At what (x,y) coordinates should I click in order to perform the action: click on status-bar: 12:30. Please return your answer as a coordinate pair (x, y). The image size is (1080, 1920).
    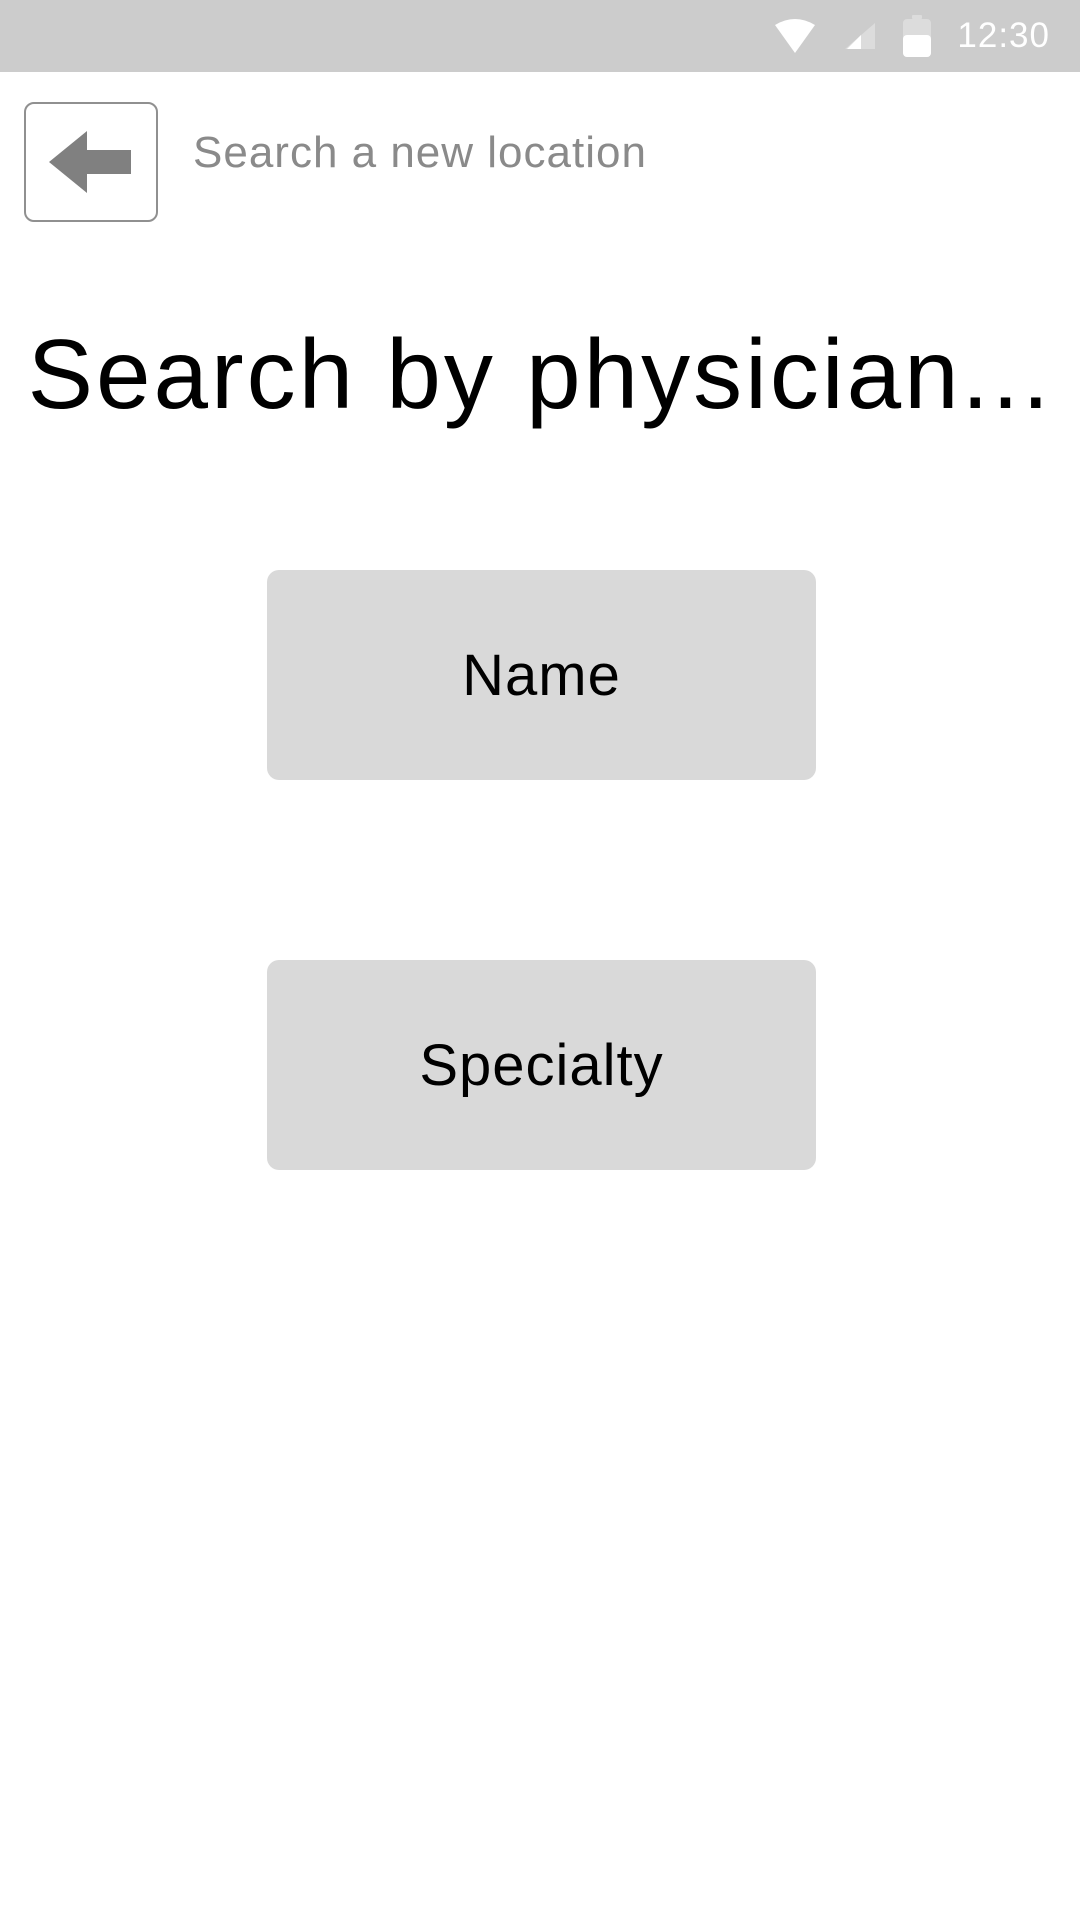
    Looking at the image, I should click on (540, 36).